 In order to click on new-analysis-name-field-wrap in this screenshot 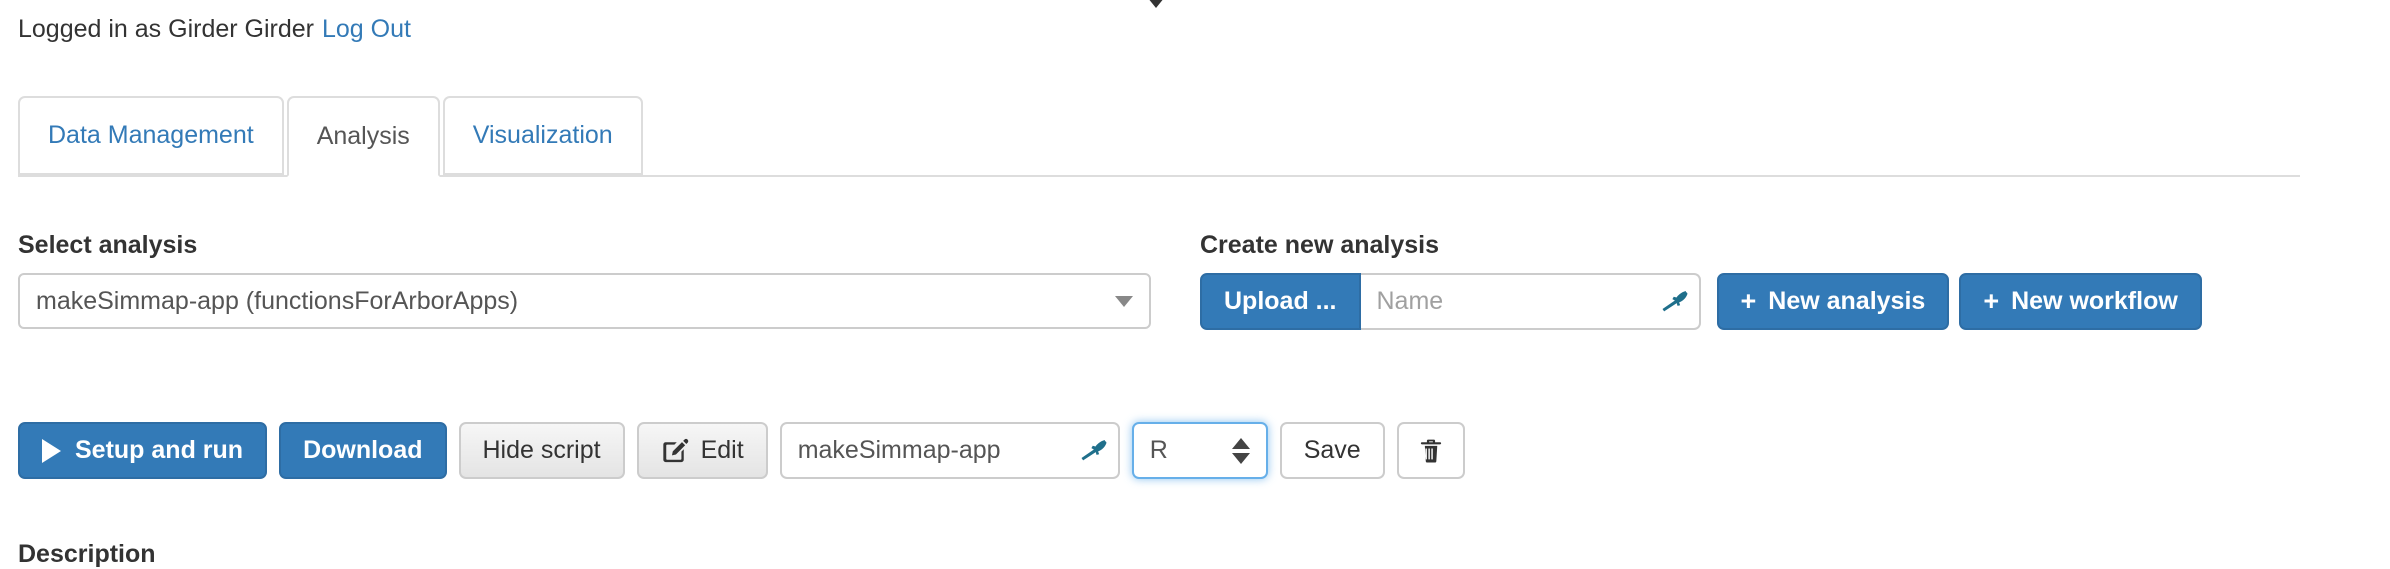, I will do `click(1530, 301)`.